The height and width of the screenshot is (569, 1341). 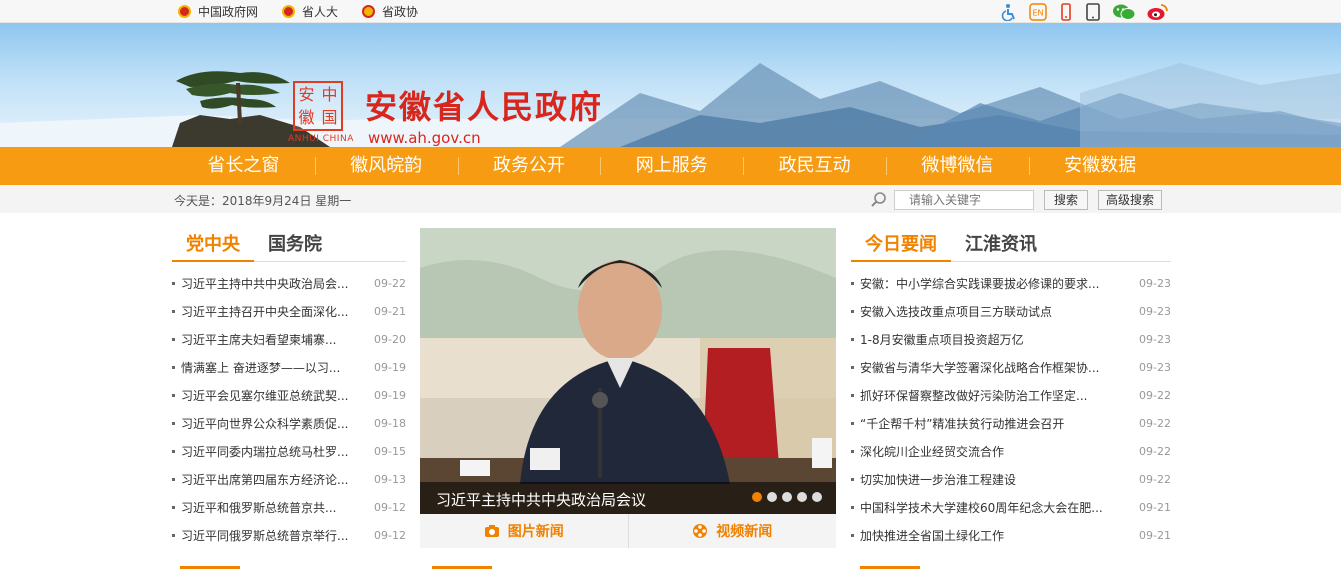 I want to click on photo-caption-bar: 习近平主持中共中央政治局会议, so click(x=628, y=498).